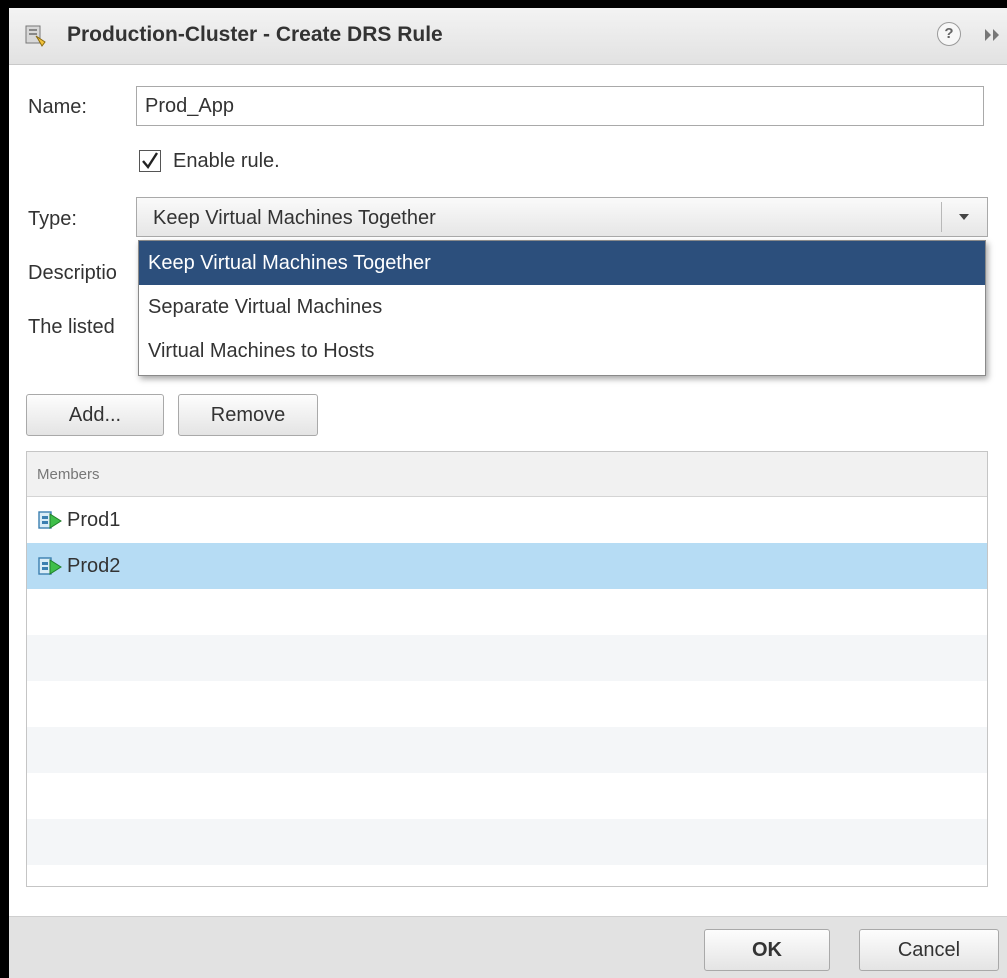 The image size is (1007, 978). What do you see at coordinates (507, 520) in the screenshot?
I see `table-row: Prod1` at bounding box center [507, 520].